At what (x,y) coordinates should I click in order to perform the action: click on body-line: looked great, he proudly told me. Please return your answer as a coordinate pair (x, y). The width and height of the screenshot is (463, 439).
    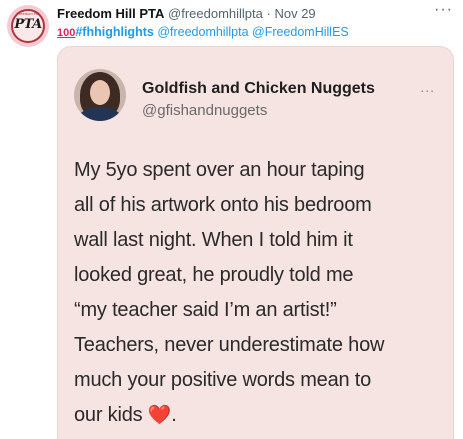
    Looking at the image, I should click on (214, 275).